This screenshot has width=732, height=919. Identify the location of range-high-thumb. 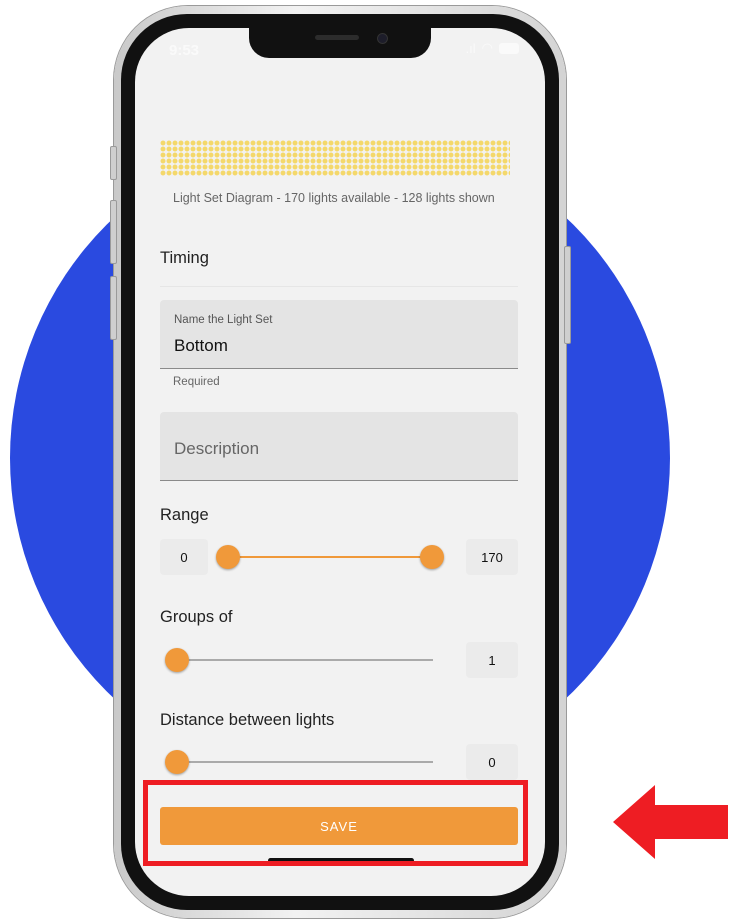
(432, 557).